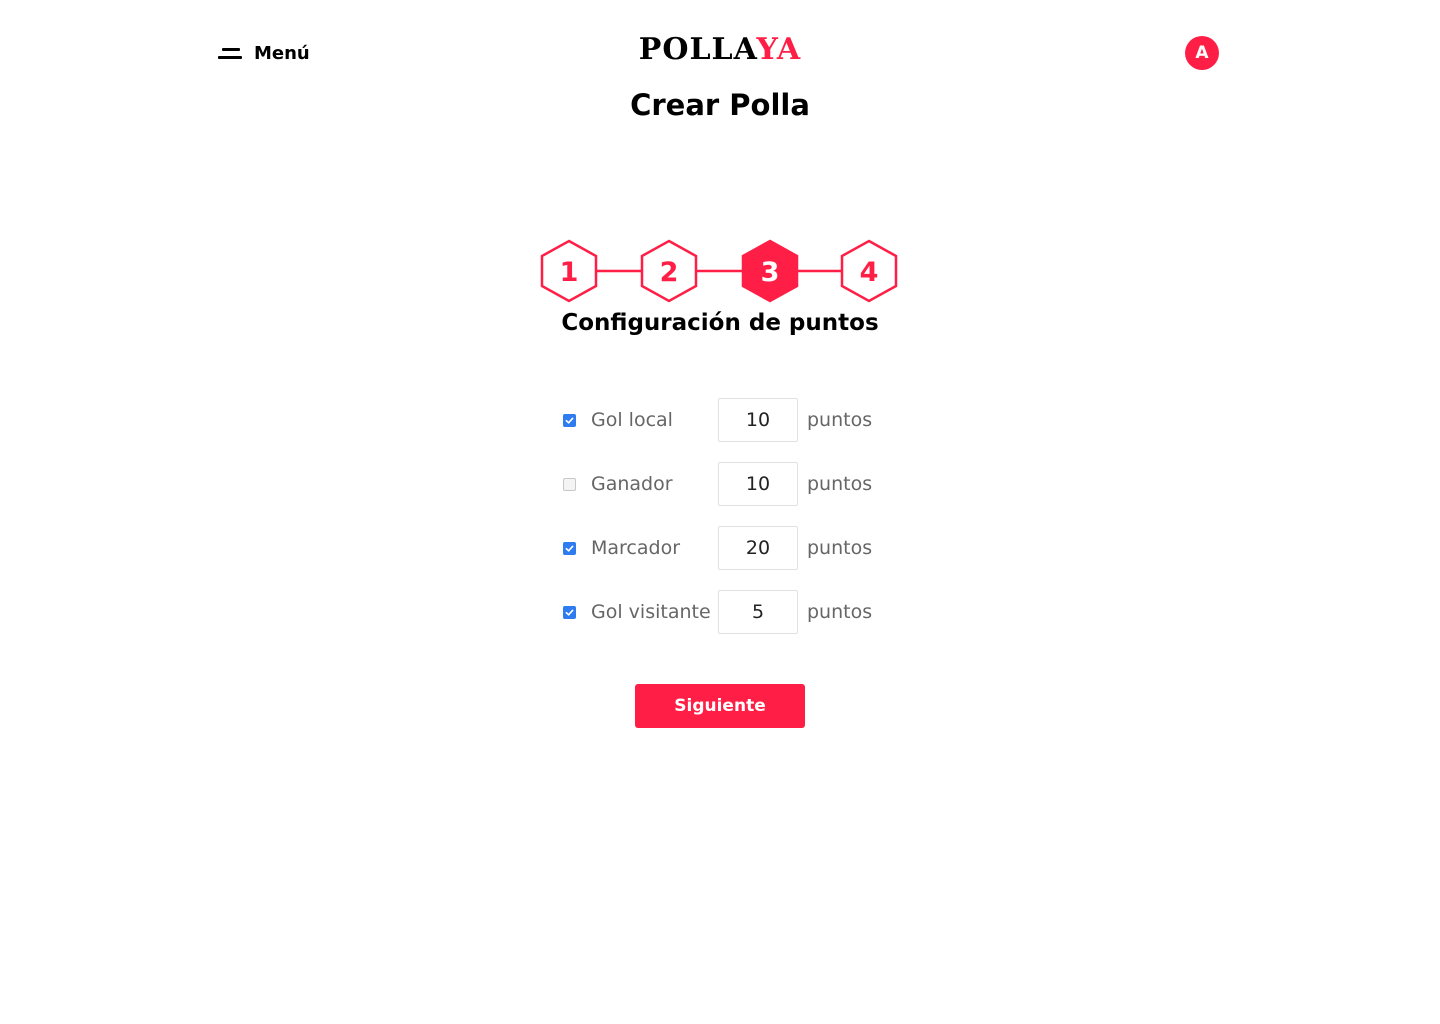  What do you see at coordinates (697, 49) in the screenshot?
I see `logo-text-polla: POLLA` at bounding box center [697, 49].